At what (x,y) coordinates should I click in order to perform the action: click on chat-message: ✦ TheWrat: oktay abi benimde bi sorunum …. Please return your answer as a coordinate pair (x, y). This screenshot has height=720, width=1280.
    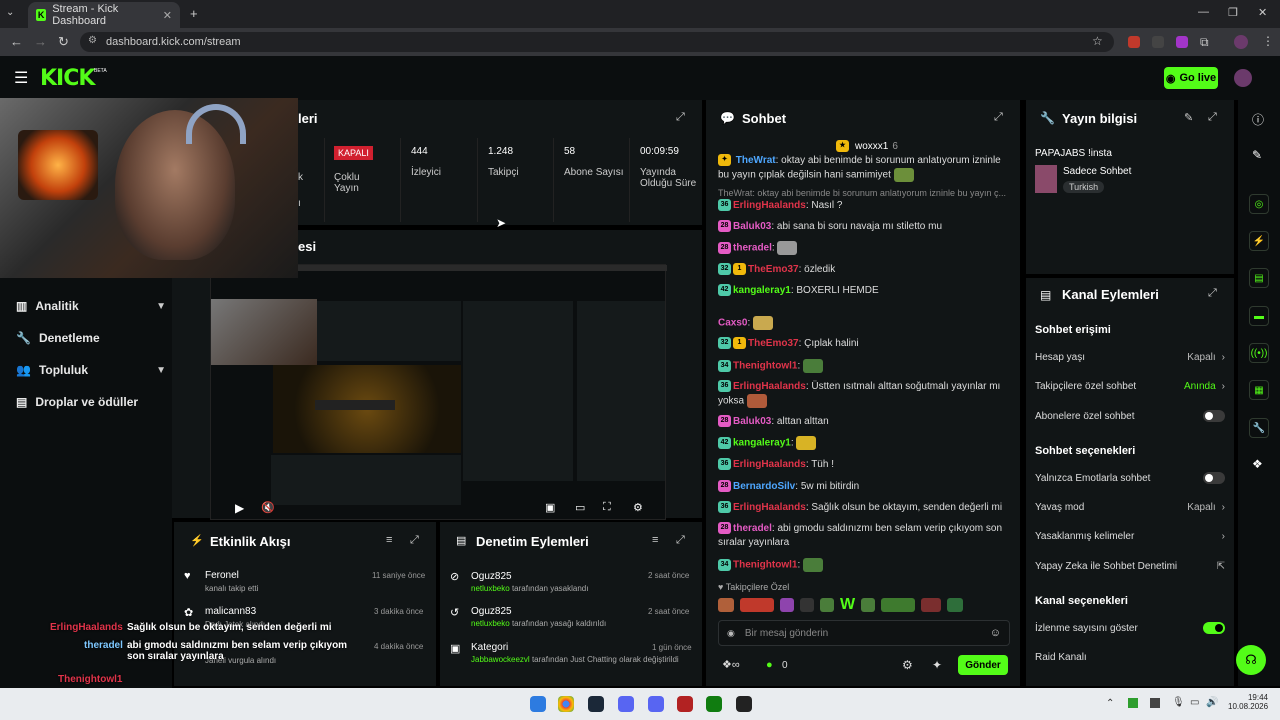
    Looking at the image, I should click on (863, 168).